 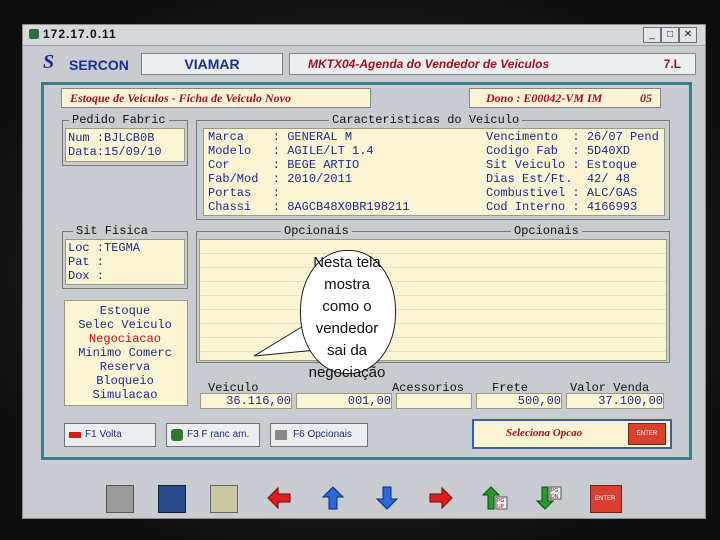 What do you see at coordinates (125, 339) in the screenshot?
I see `menu-item-negociacao: Negociacao` at bounding box center [125, 339].